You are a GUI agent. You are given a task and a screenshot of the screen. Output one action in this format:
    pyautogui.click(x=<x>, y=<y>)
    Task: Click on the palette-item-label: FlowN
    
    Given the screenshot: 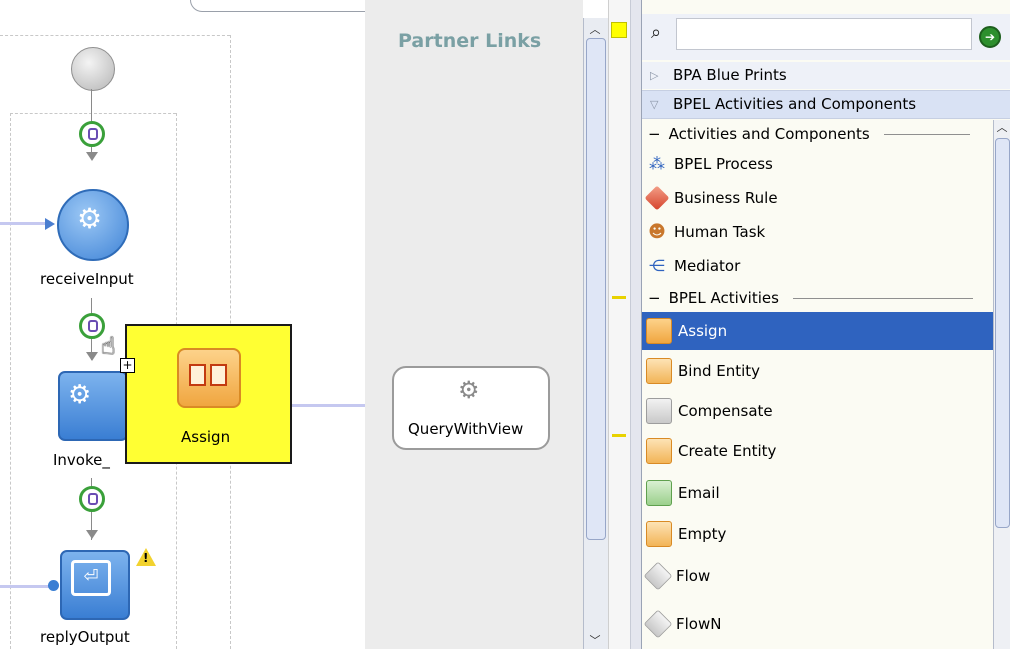 What is the action you would take?
    pyautogui.click(x=699, y=624)
    